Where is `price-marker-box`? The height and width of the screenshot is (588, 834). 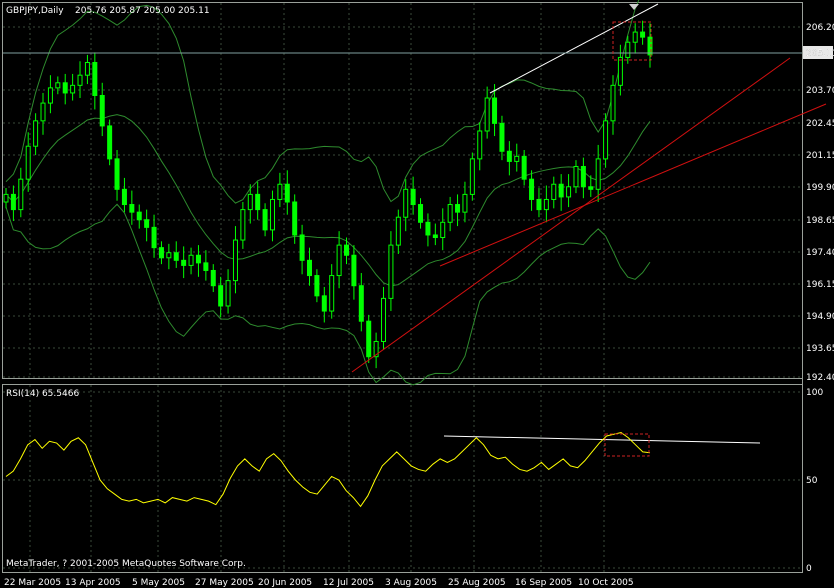
price-marker-box is located at coordinates (632, 41).